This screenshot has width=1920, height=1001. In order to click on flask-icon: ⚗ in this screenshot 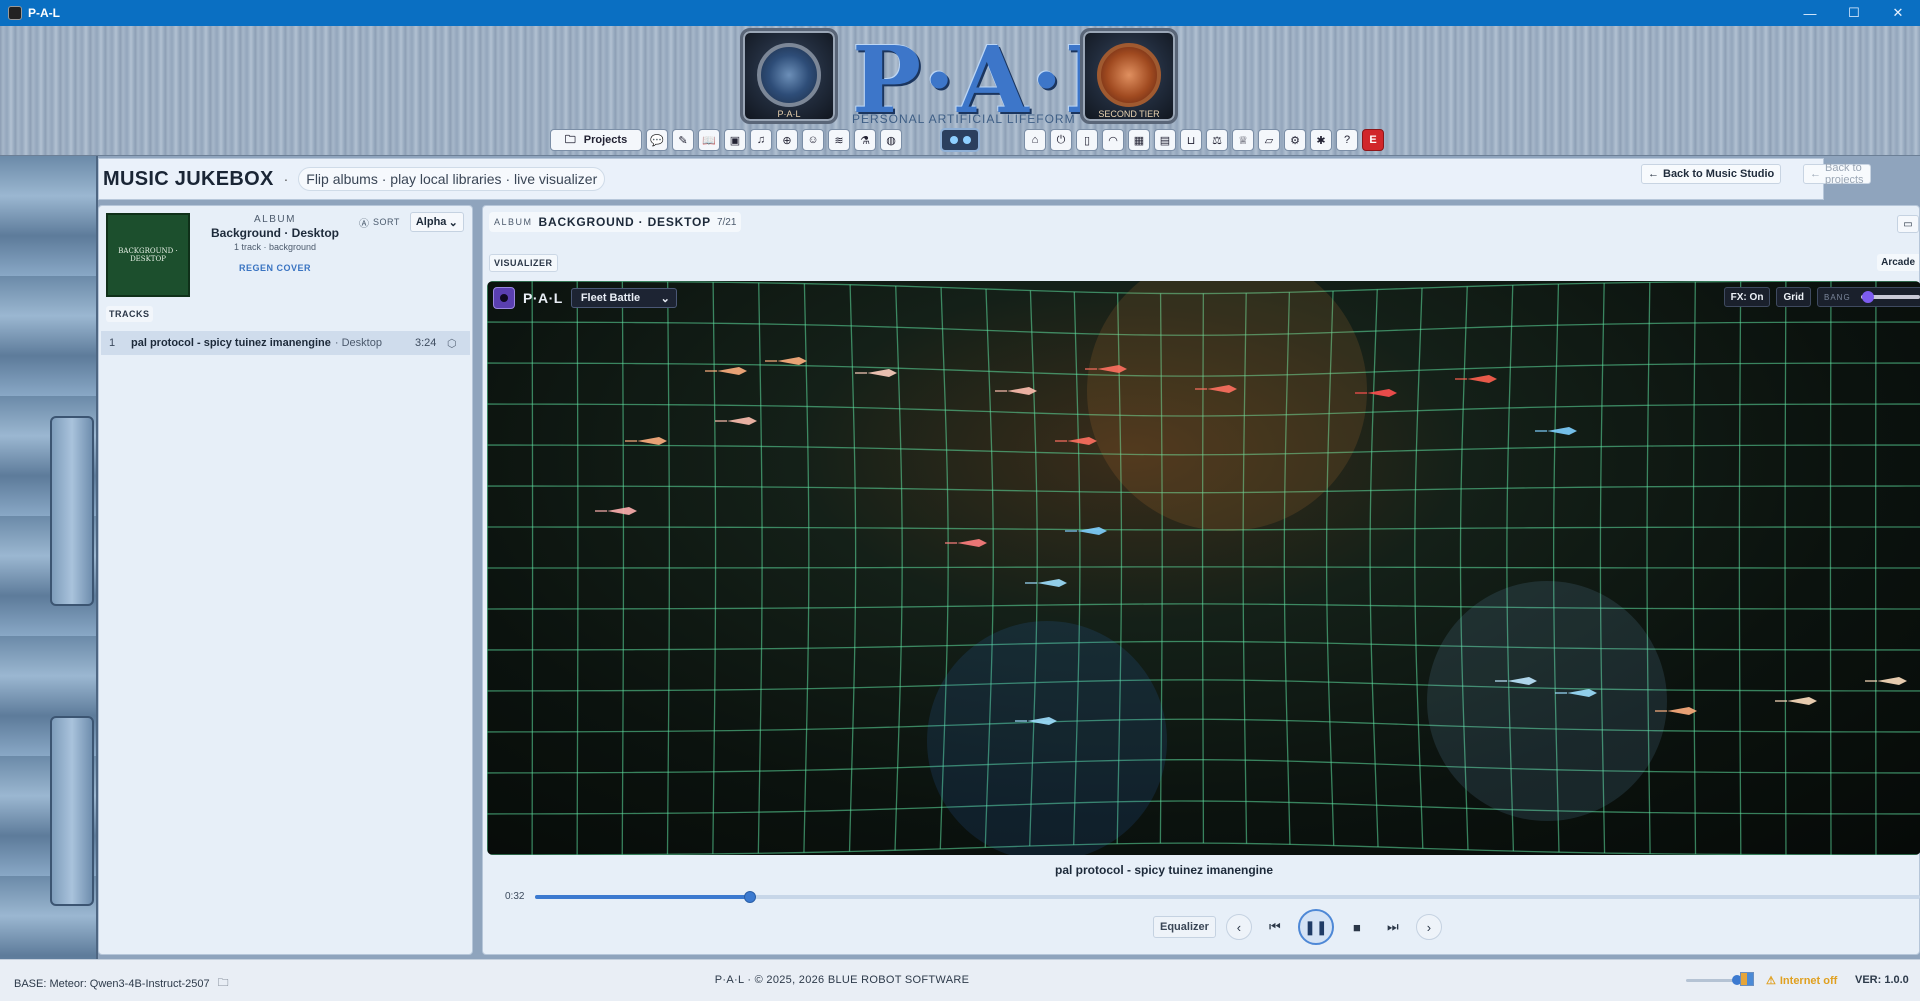, I will do `click(865, 140)`.